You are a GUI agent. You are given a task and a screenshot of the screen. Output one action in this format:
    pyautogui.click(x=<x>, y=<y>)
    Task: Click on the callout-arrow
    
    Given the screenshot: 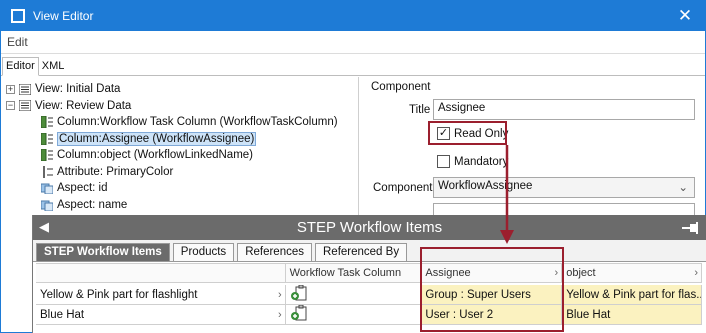 What is the action you would take?
    pyautogui.click(x=507, y=194)
    